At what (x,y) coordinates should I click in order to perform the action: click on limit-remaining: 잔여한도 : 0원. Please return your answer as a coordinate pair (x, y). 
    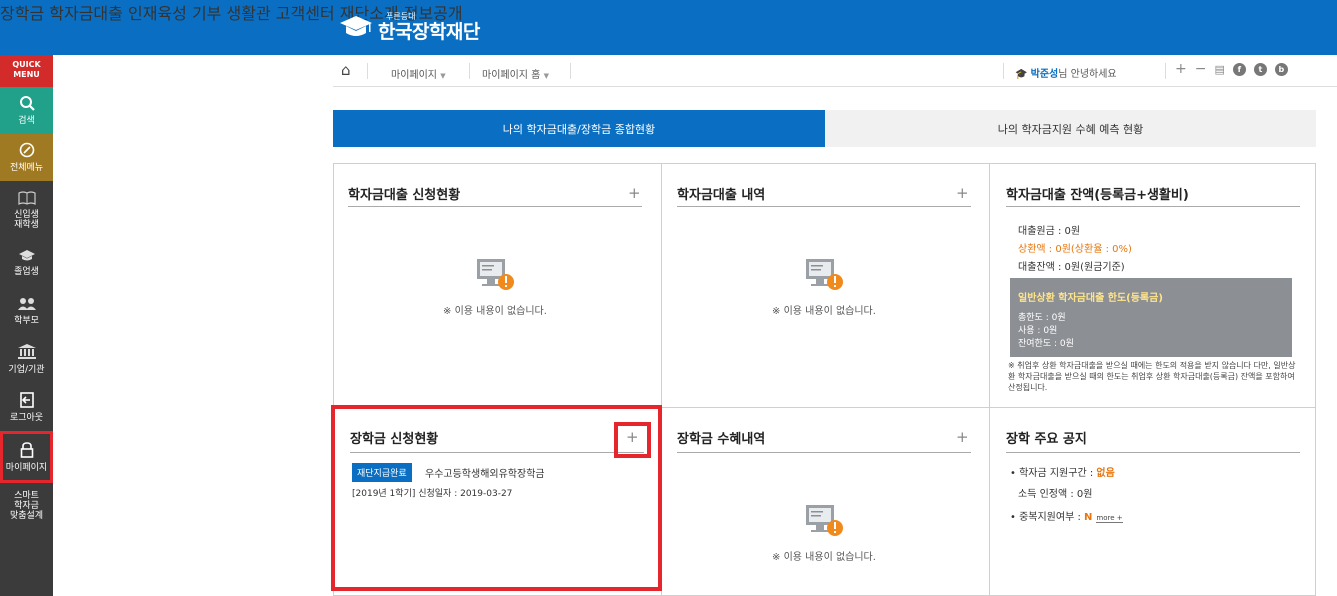
    Looking at the image, I should click on (1046, 344).